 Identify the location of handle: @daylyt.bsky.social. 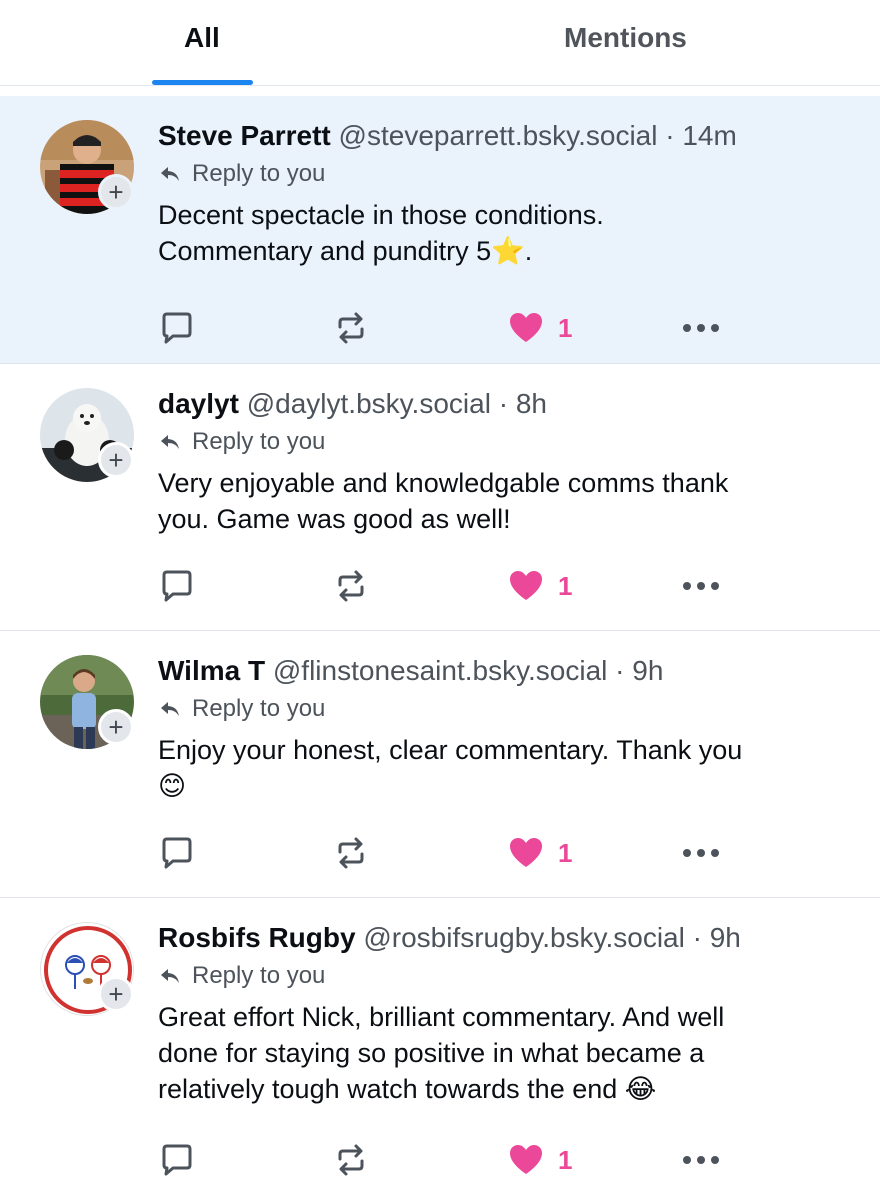
(369, 403).